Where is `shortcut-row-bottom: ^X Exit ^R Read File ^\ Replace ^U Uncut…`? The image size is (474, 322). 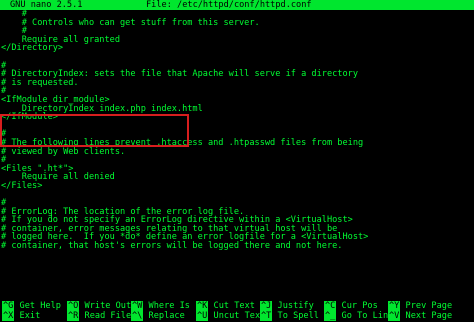 shortcut-row-bottom: ^X Exit ^R Read File ^\ Replace ^U Uncut… is located at coordinates (237, 316).